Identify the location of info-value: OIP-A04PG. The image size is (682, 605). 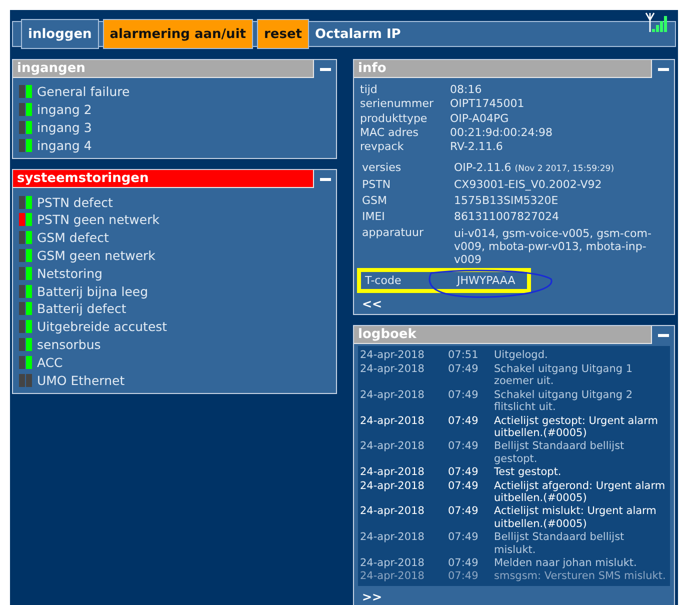
(480, 119).